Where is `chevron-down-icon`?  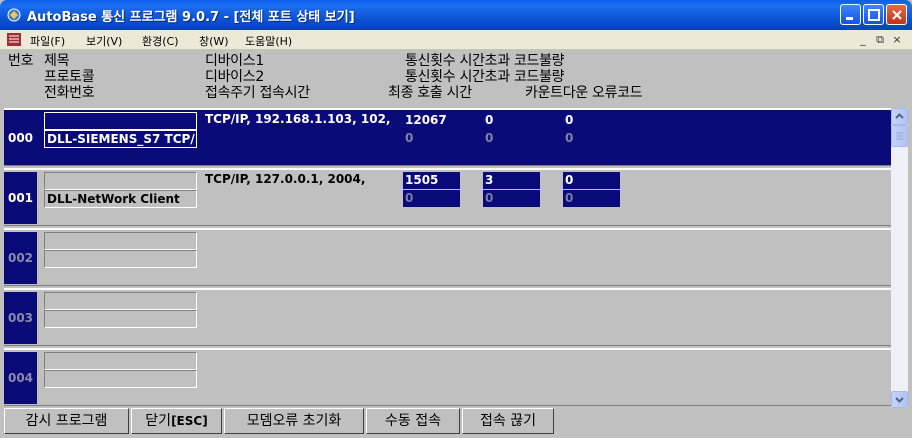 chevron-down-icon is located at coordinates (899, 400).